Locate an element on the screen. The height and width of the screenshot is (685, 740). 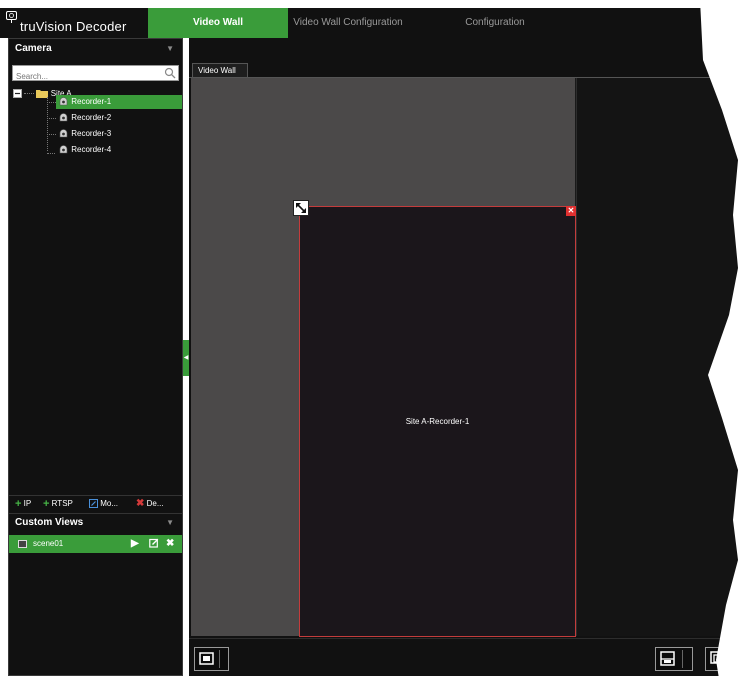
collapse-icon is located at coordinates (17, 94).